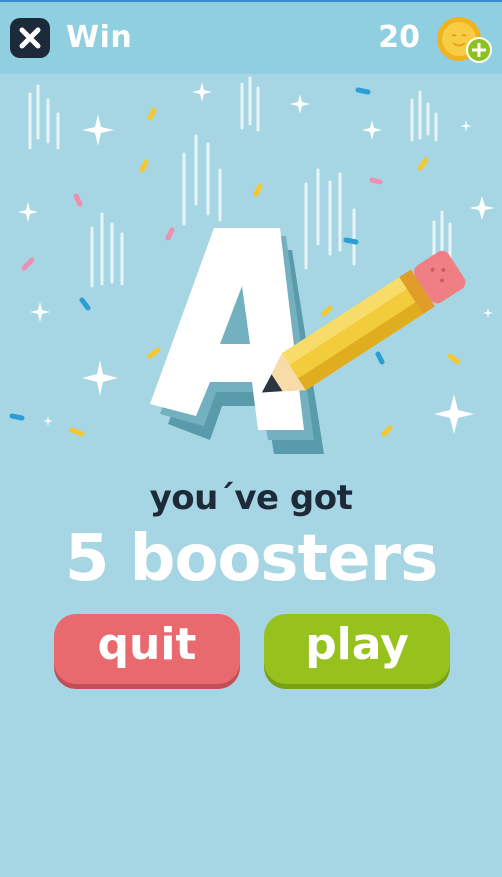 This screenshot has height=877, width=502. I want to click on close-button, so click(30, 38).